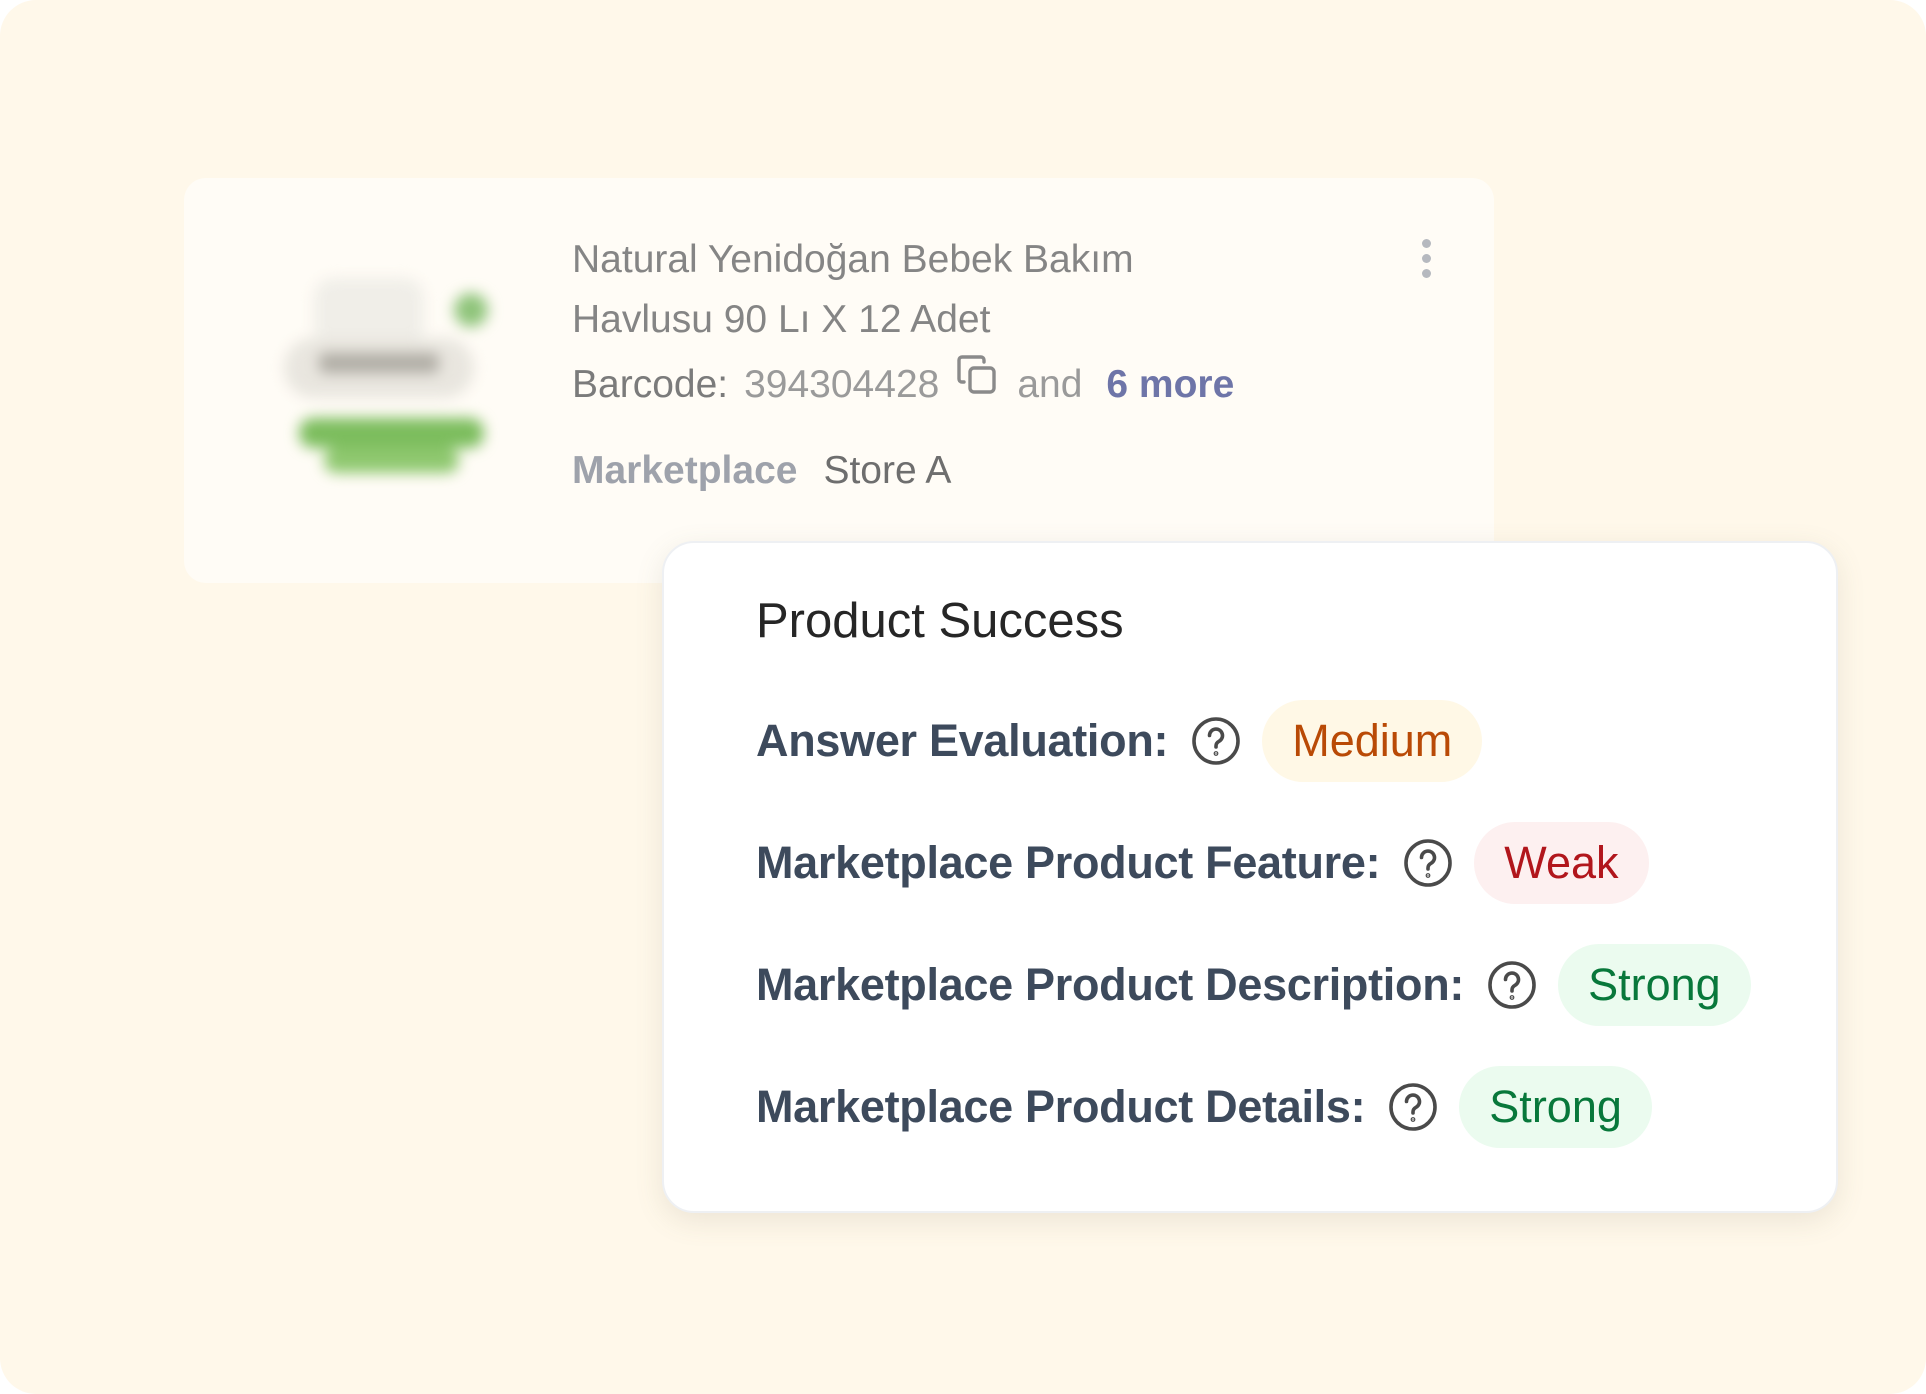  Describe the element at coordinates (1426, 258) in the screenshot. I see `kebab-menu-icon` at that location.